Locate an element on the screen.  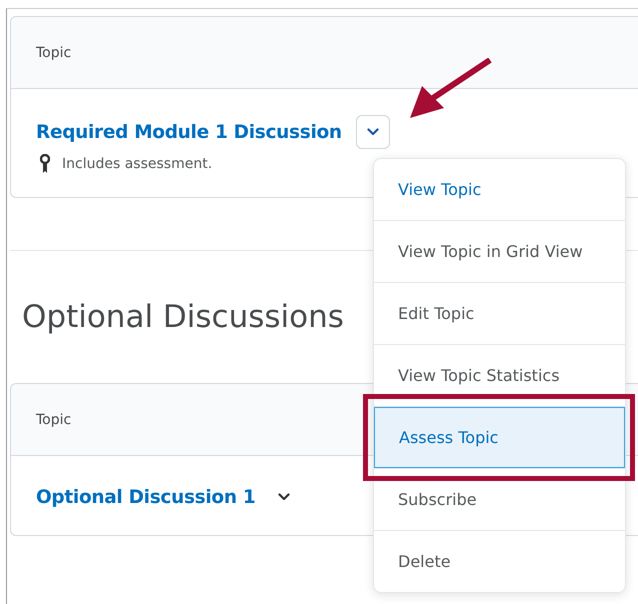
award-icon is located at coordinates (45, 164).